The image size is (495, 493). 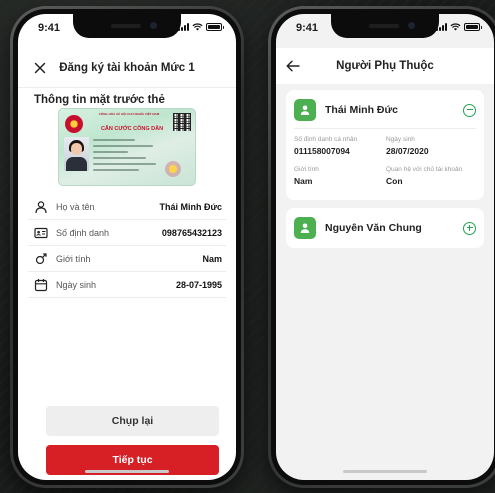 I want to click on collapse-minus-icon, so click(x=469, y=110).